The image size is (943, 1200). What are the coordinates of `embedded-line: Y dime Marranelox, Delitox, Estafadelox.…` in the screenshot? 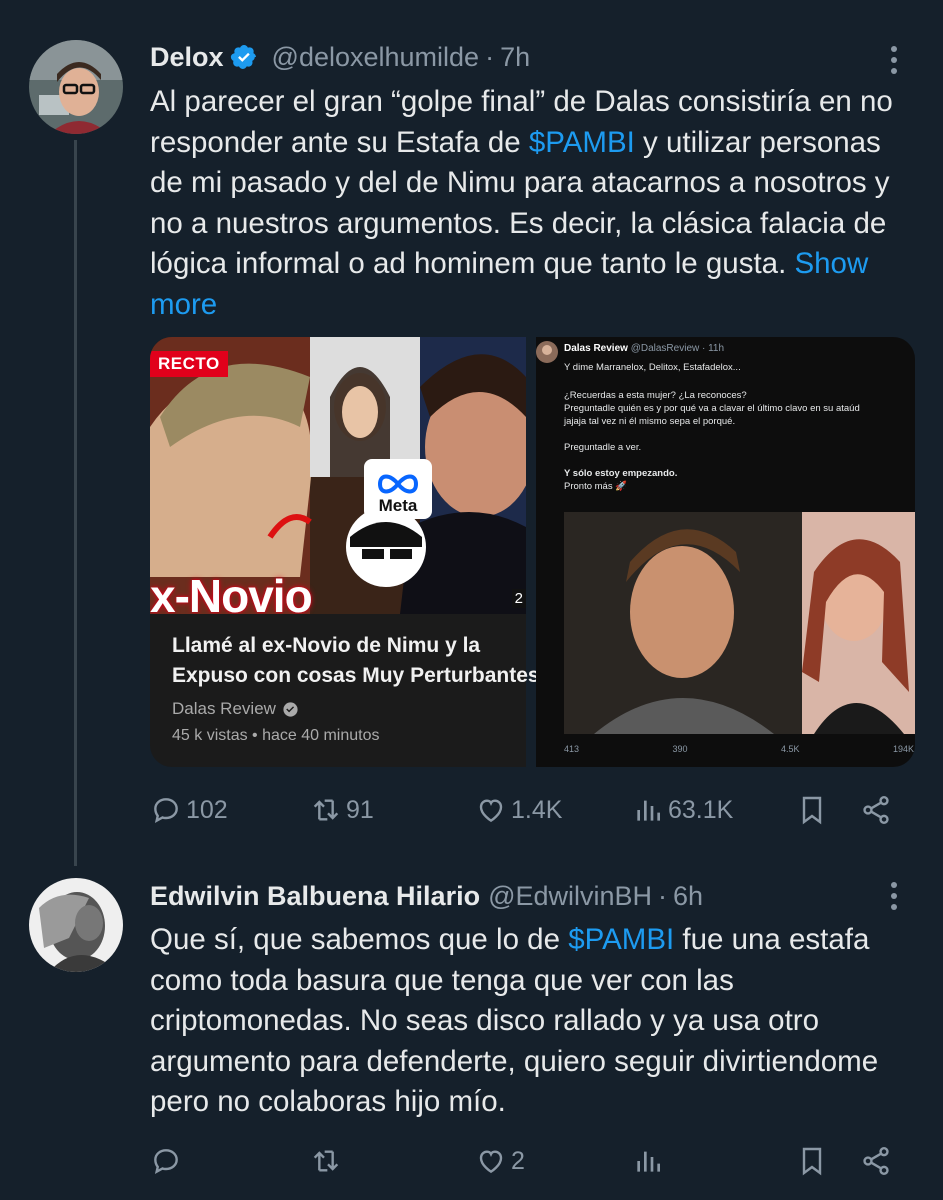 It's located at (652, 367).